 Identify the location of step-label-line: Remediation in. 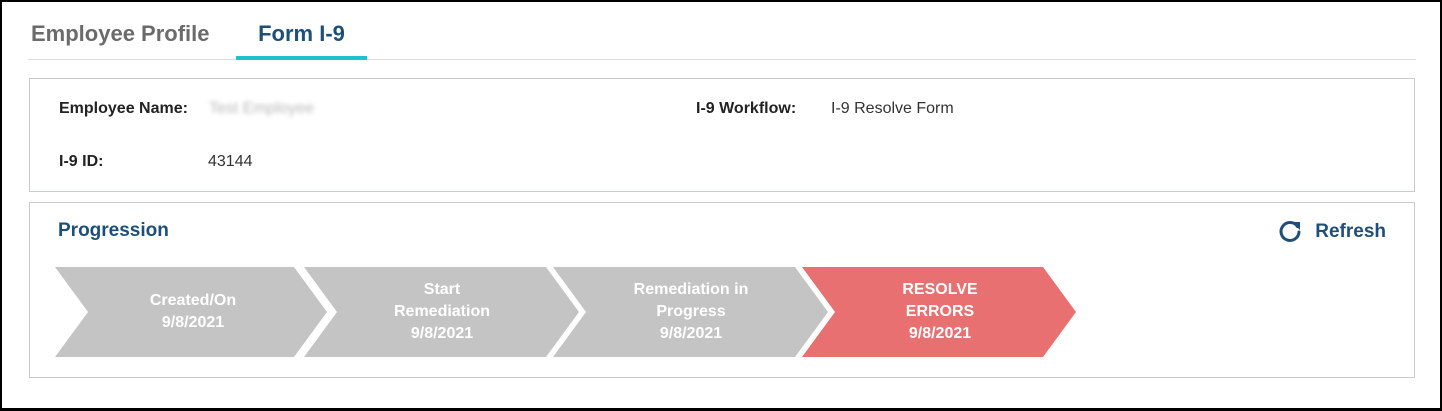
(691, 289).